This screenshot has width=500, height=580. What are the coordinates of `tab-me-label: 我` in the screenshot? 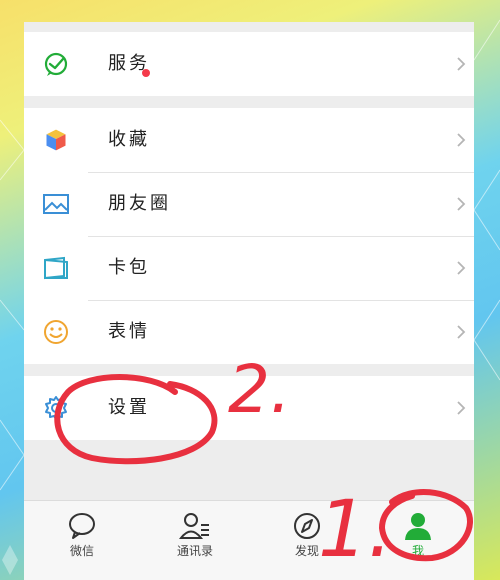 It's located at (417, 551).